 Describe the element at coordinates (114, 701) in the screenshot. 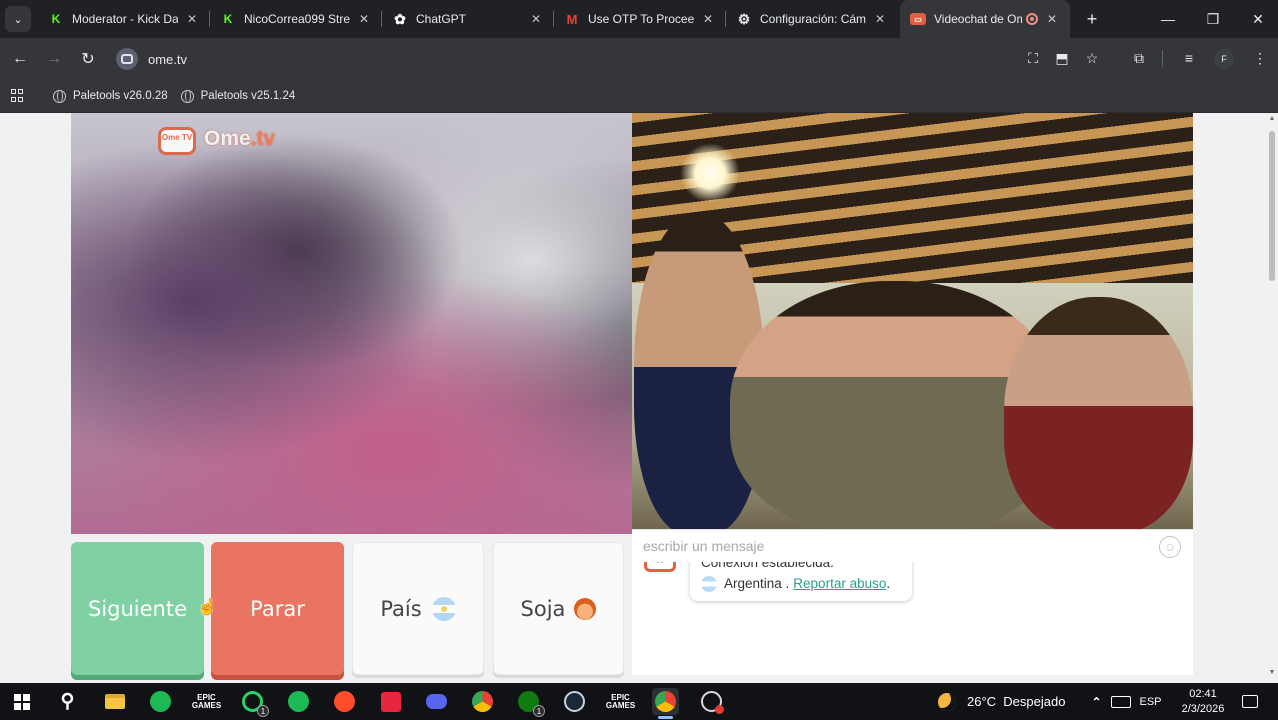

I see `file-explorer-icon` at that location.